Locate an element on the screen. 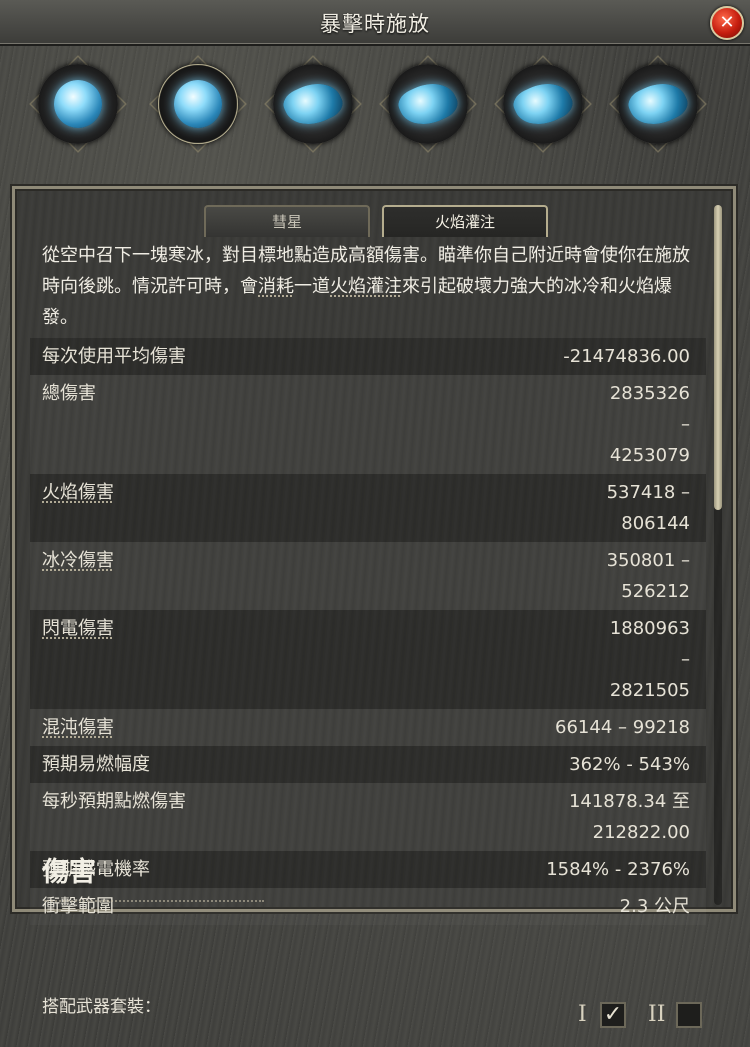 The height and width of the screenshot is (1047, 750). weapon-set-2-checkbox is located at coordinates (689, 1015).